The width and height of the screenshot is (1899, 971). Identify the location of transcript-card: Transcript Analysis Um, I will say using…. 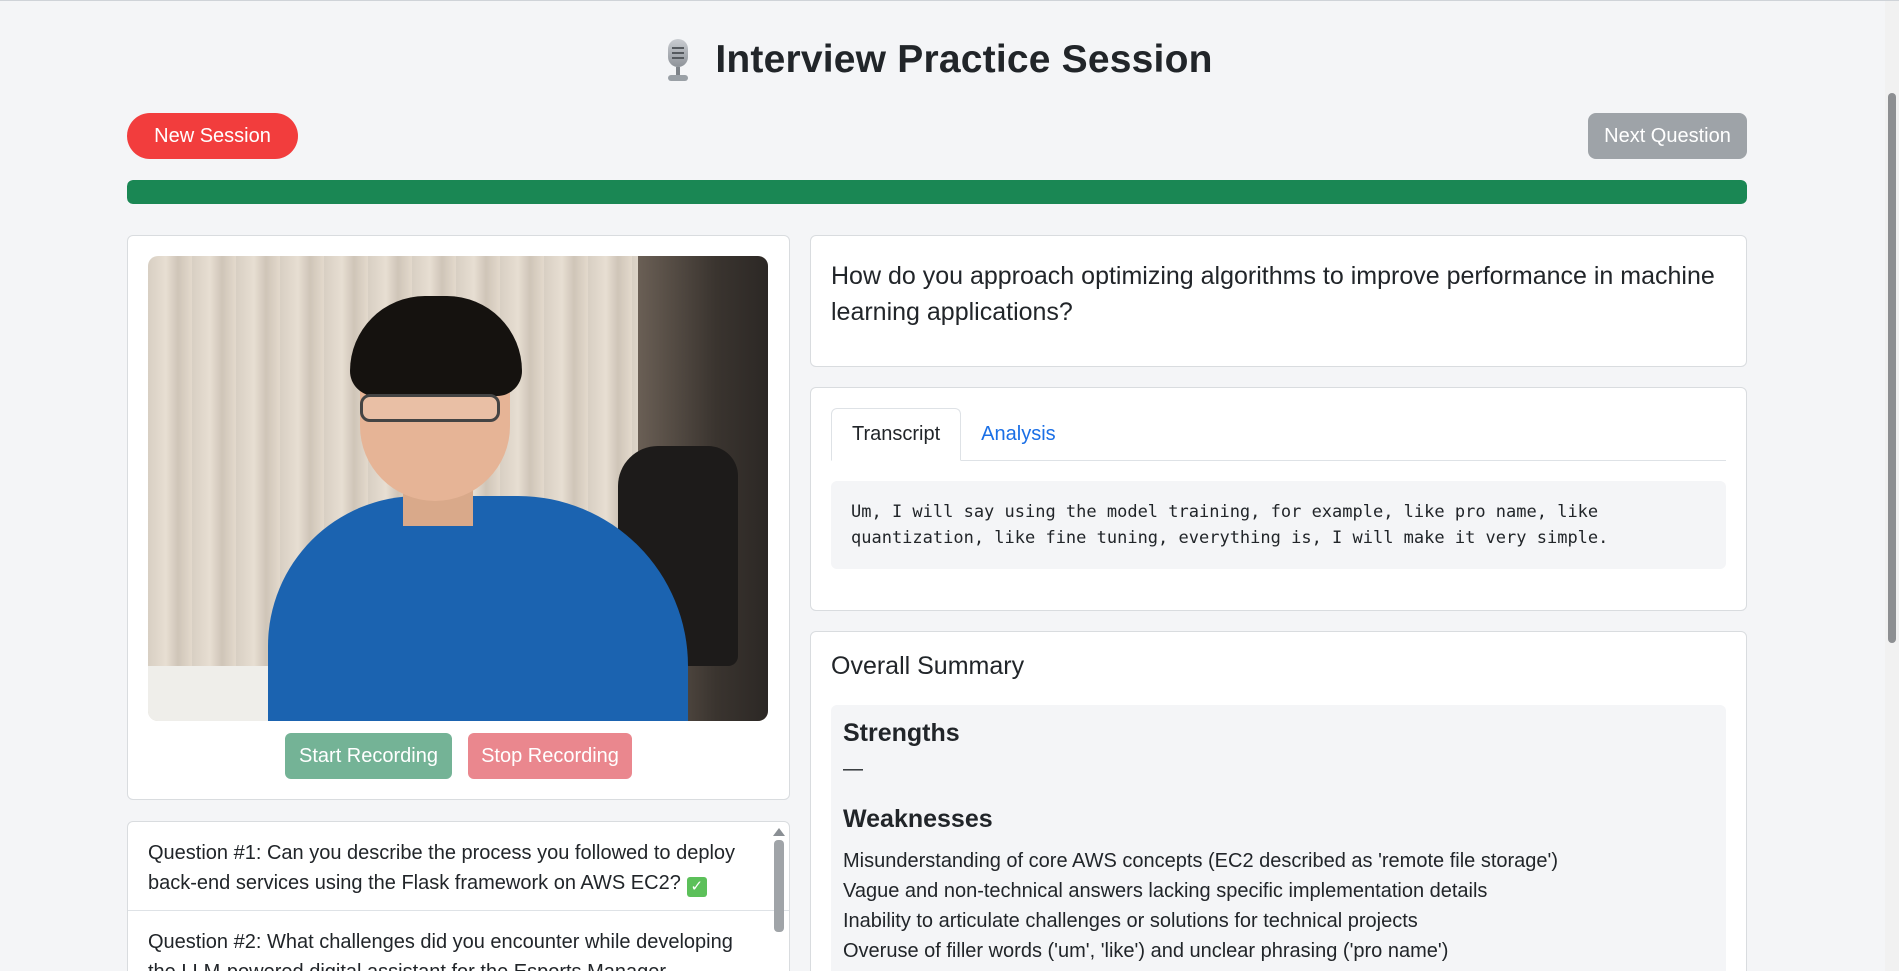
(1278, 499).